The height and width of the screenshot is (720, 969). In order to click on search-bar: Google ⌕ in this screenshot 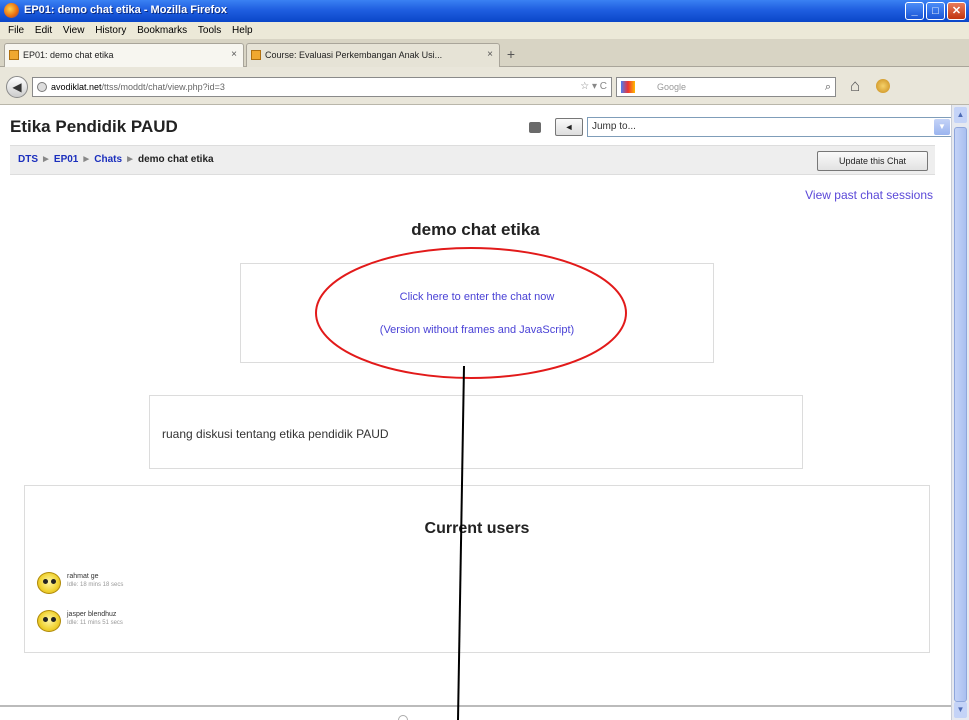, I will do `click(726, 87)`.